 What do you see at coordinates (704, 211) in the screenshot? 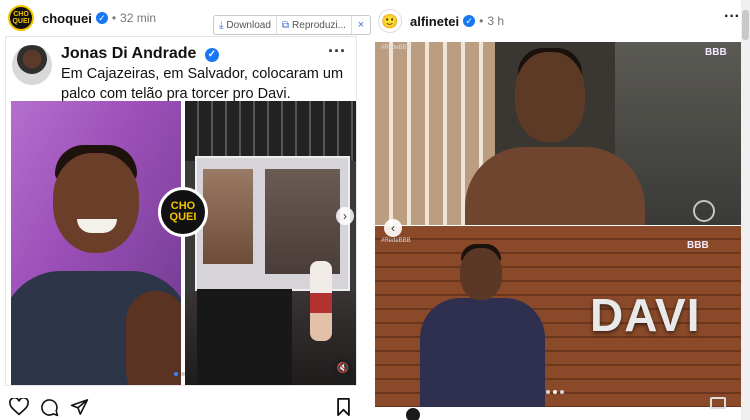
I see `globoplay-icon` at bounding box center [704, 211].